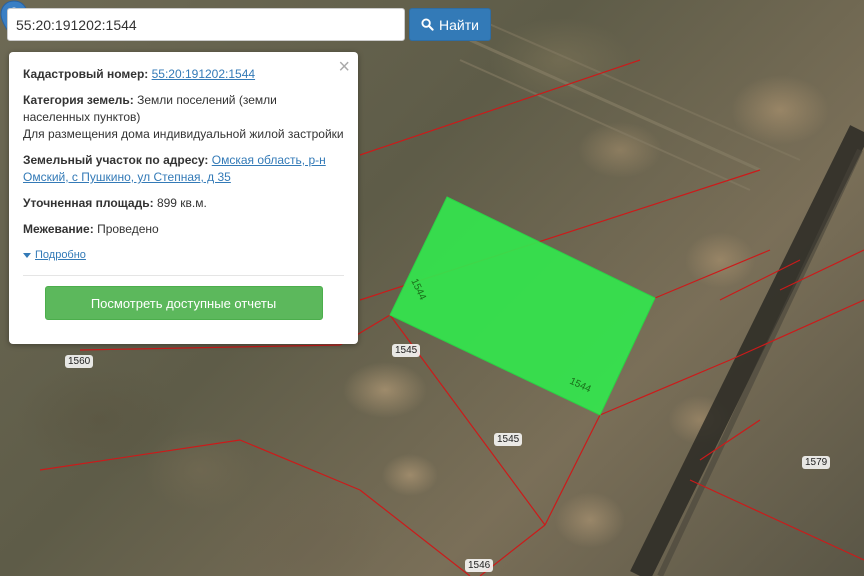 This screenshot has width=864, height=576. I want to click on cadastral-number-label: Кадастровый номер:, so click(86, 74).